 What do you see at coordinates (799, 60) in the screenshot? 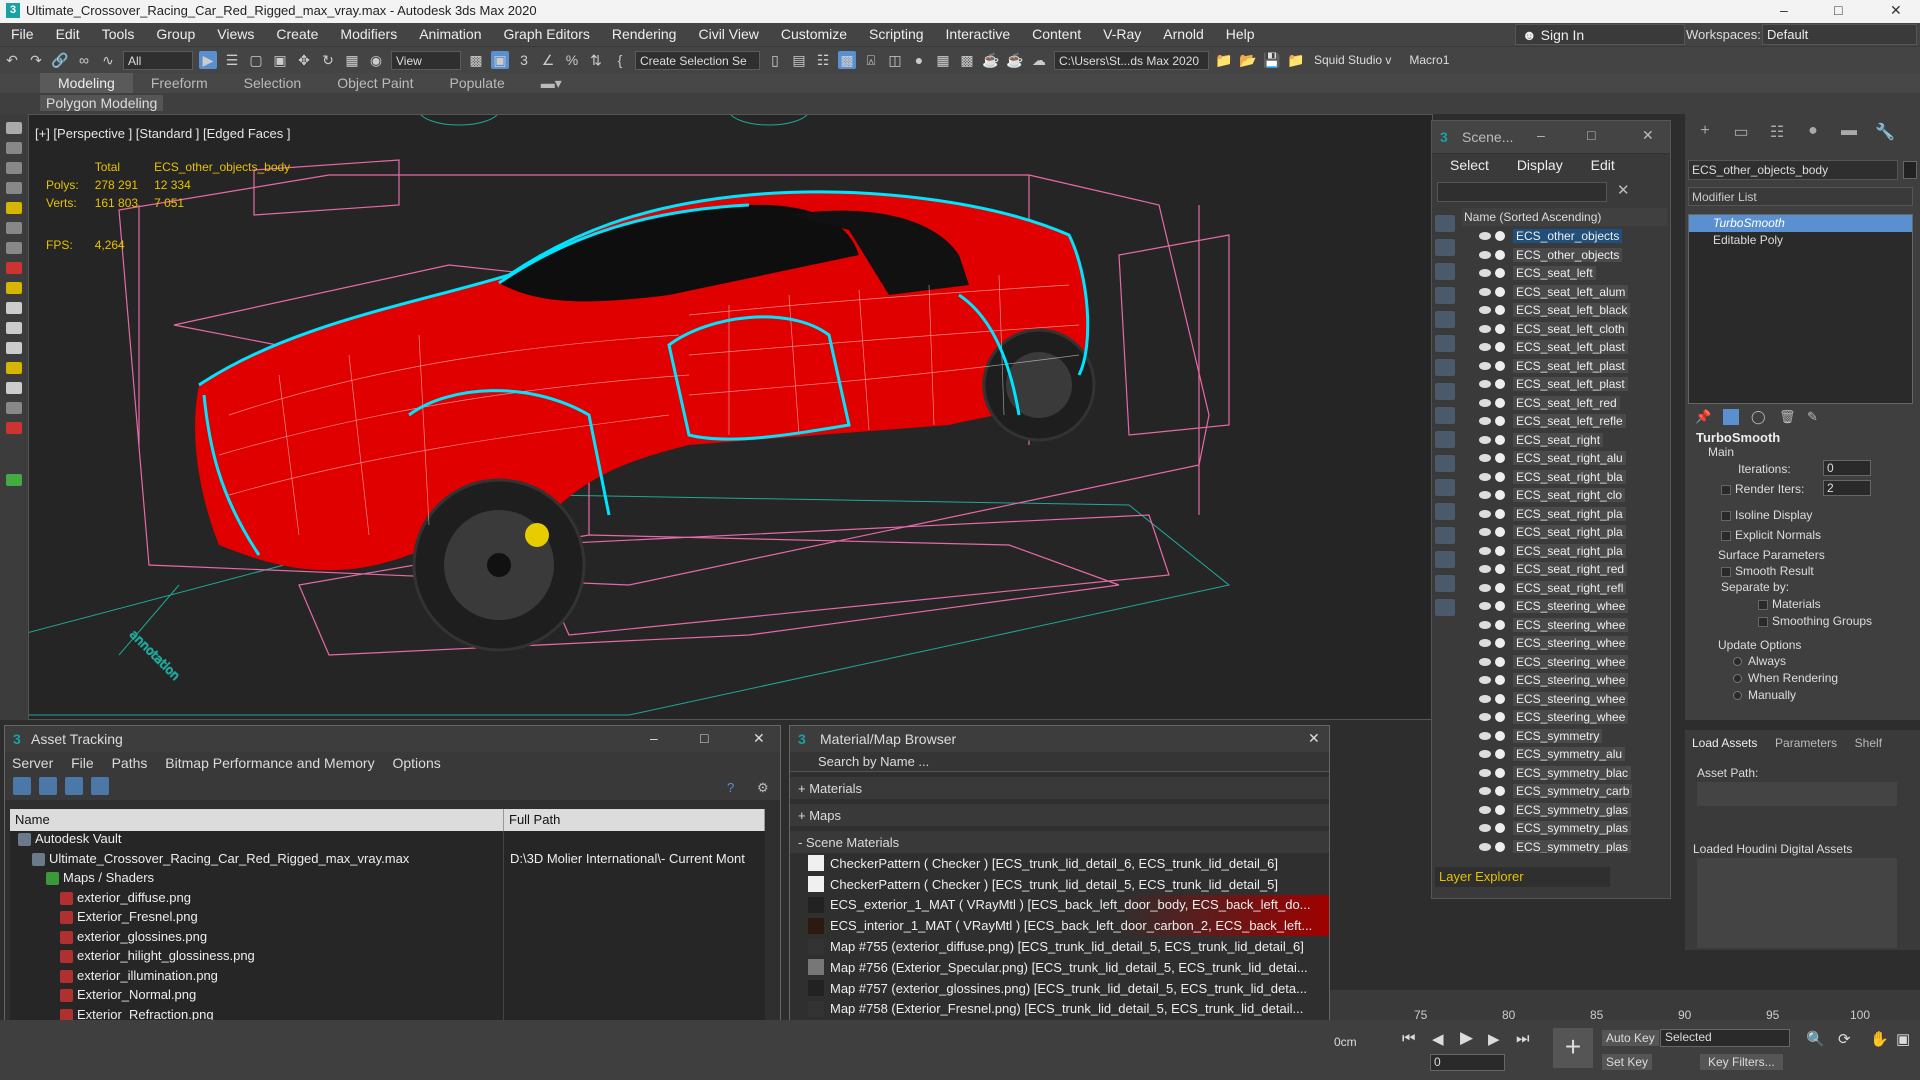
I see `align-icon: ▤` at bounding box center [799, 60].